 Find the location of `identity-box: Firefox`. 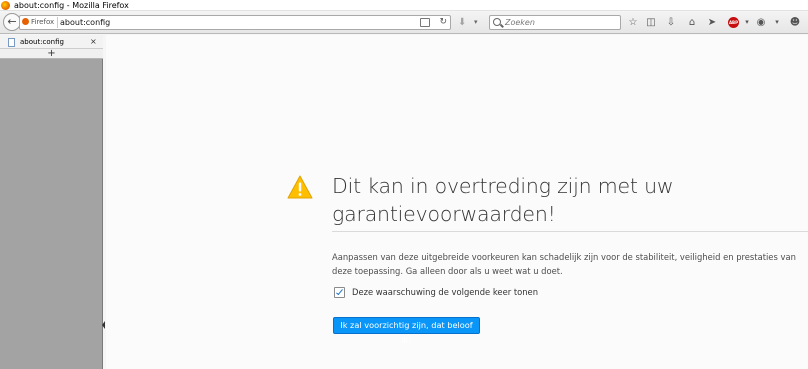

identity-box: Firefox is located at coordinates (40, 22).